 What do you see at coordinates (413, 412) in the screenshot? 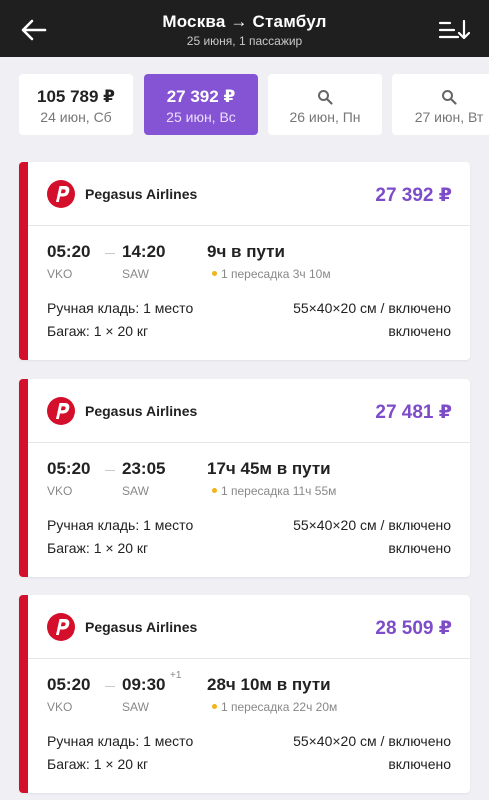
I see `flight-price: 27 481 ₽` at bounding box center [413, 412].